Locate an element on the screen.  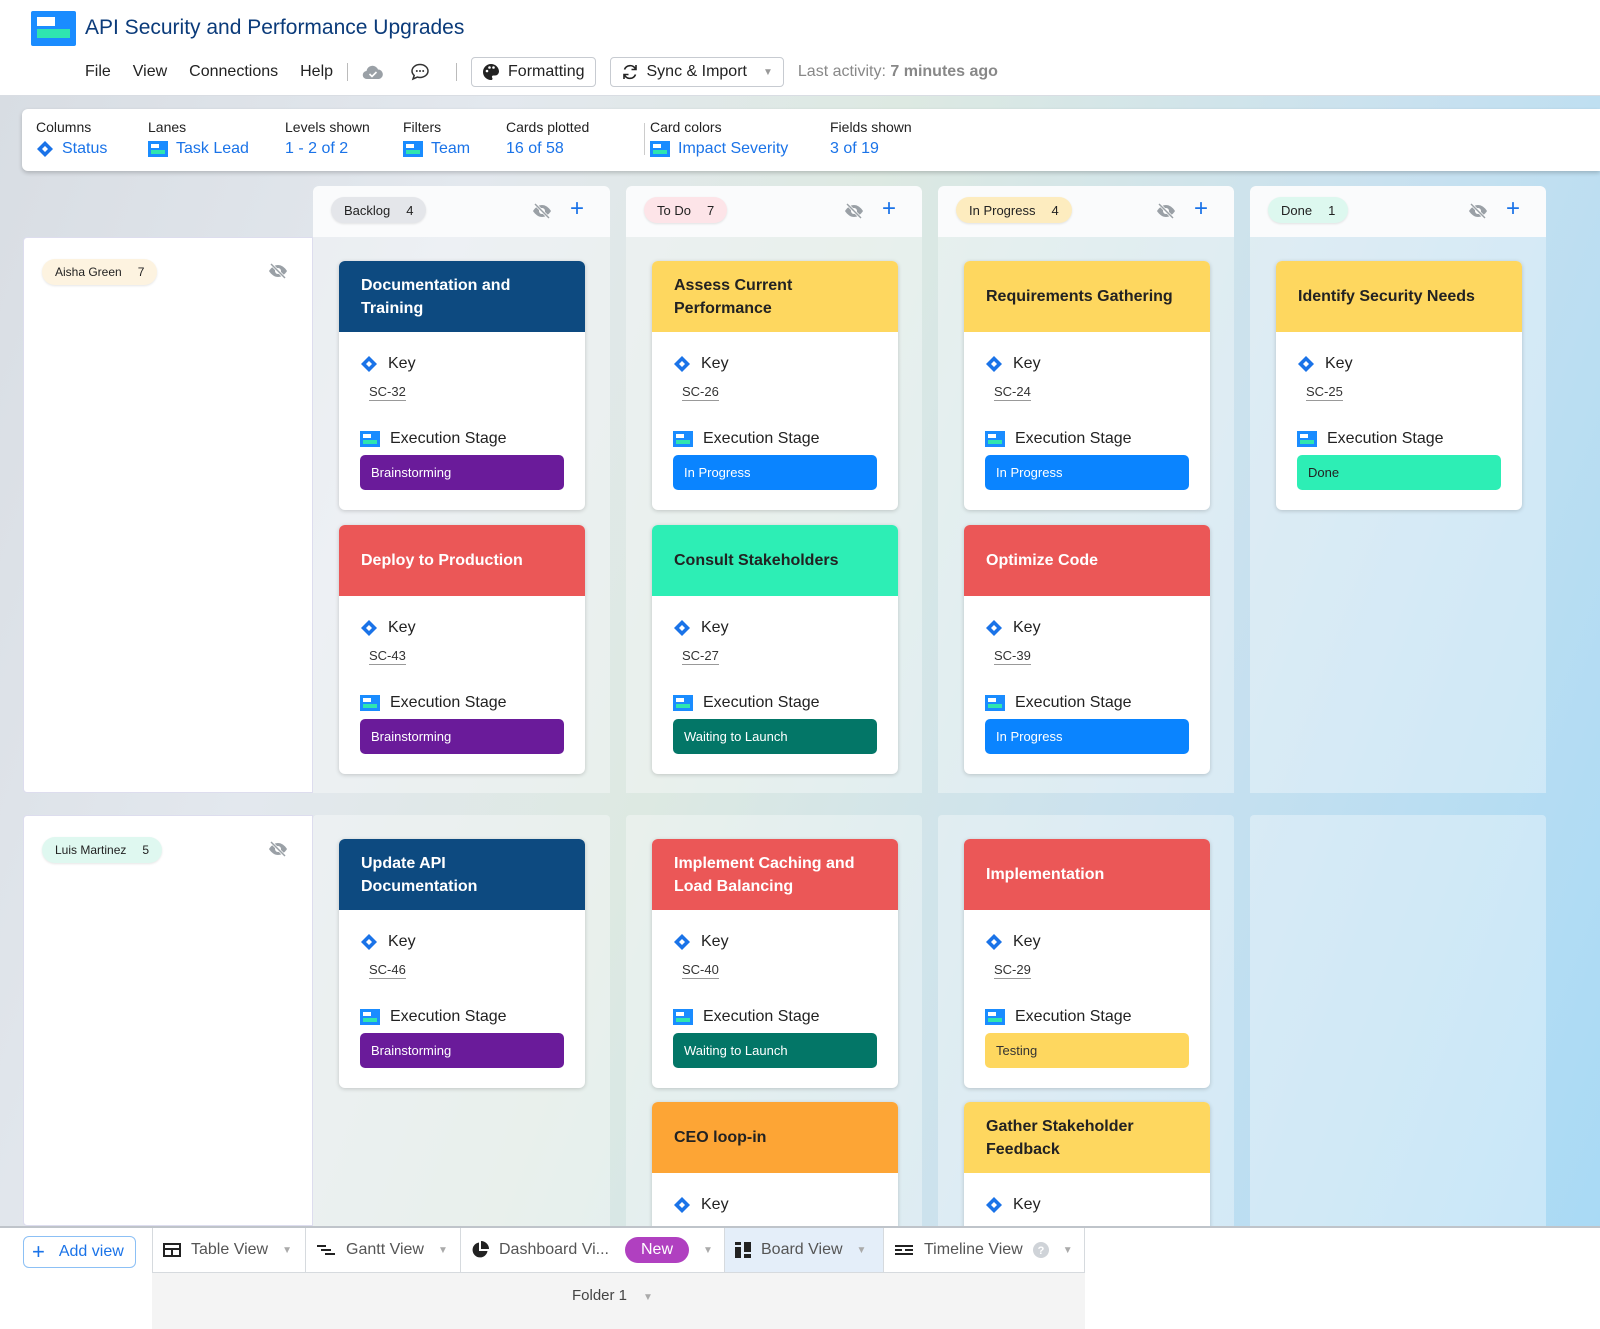
column-header-backlog: Backlog 4 + is located at coordinates (461, 211).